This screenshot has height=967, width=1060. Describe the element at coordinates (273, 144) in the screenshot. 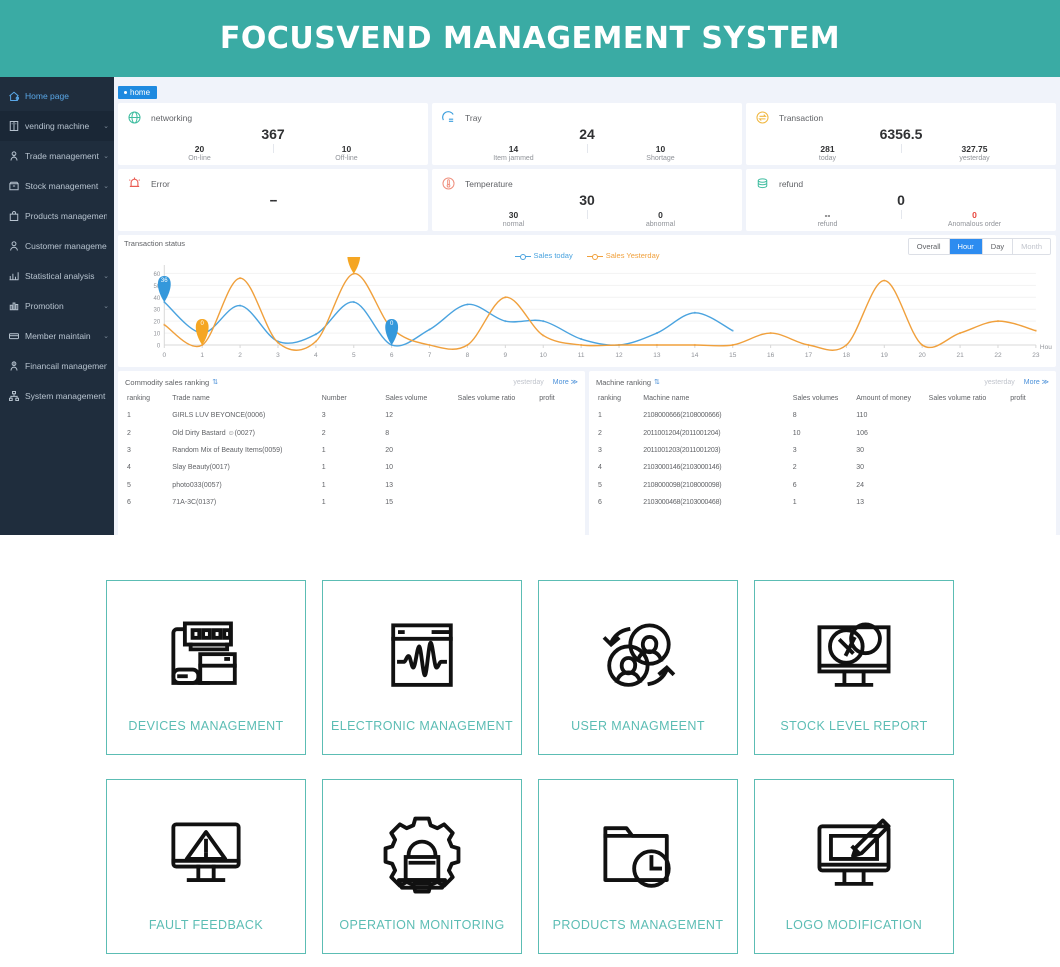

I see `status-card-body: 367 20 On-line 10 Off-line` at that location.